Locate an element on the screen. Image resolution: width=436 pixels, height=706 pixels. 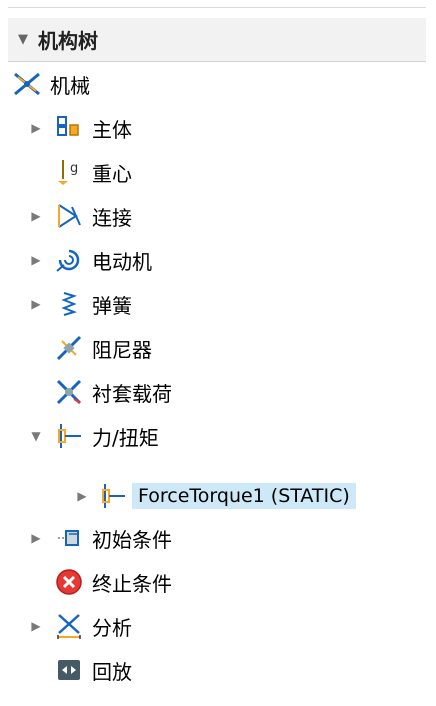
tree-item-label: 阻尼器 is located at coordinates (122, 349).